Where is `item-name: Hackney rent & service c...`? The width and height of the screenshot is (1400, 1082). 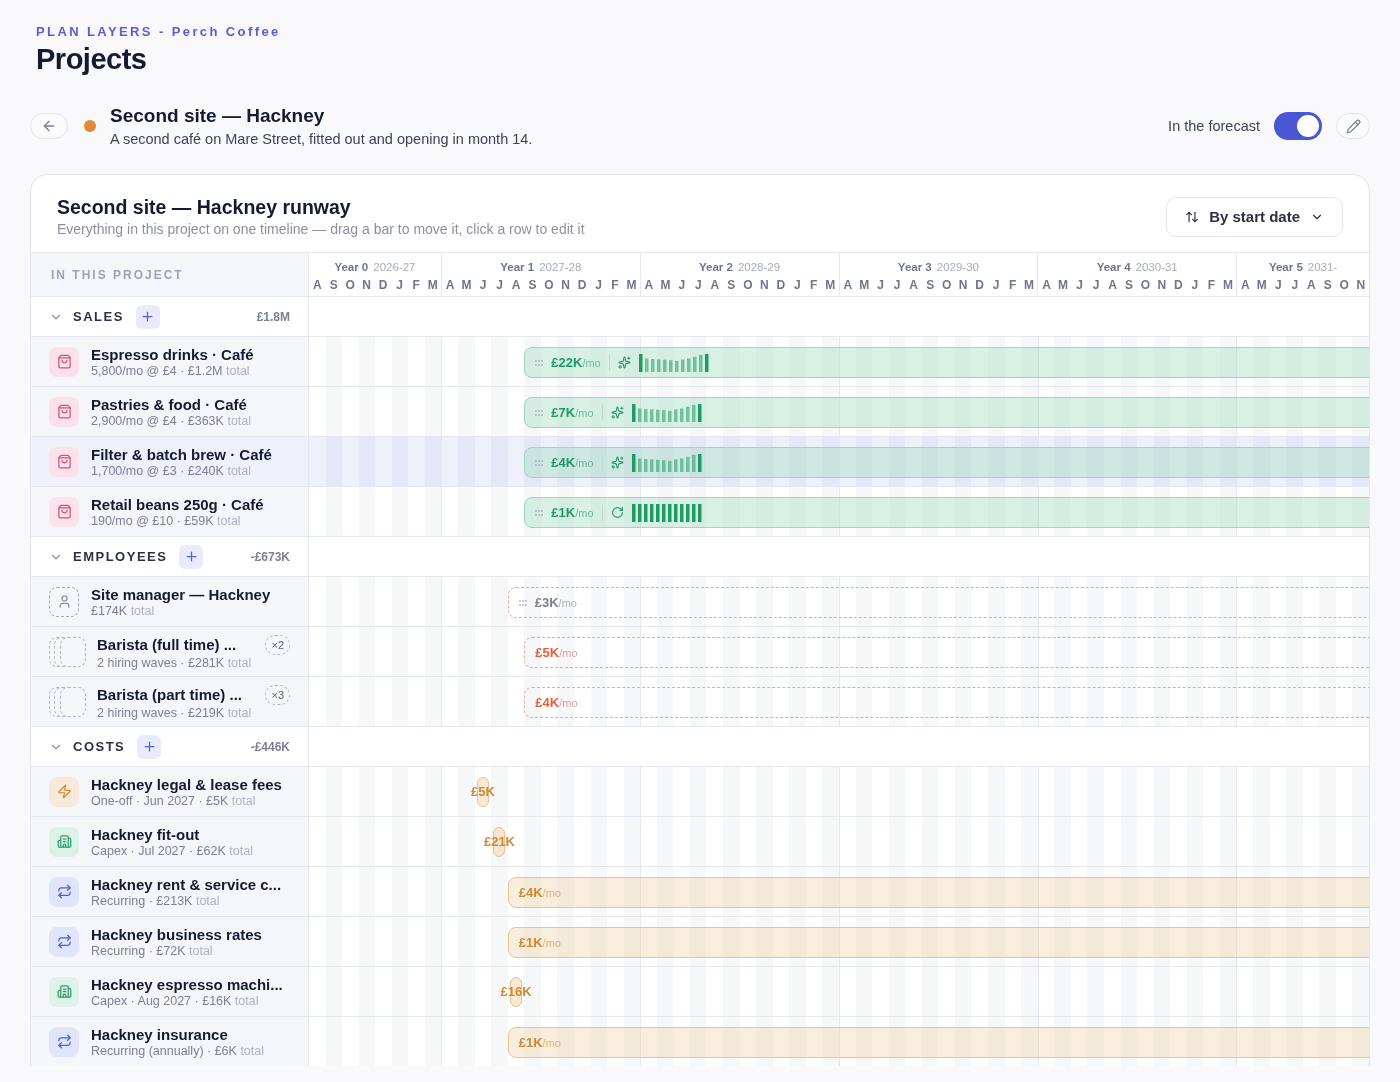
item-name: Hackney rent & service c... is located at coordinates (186, 884).